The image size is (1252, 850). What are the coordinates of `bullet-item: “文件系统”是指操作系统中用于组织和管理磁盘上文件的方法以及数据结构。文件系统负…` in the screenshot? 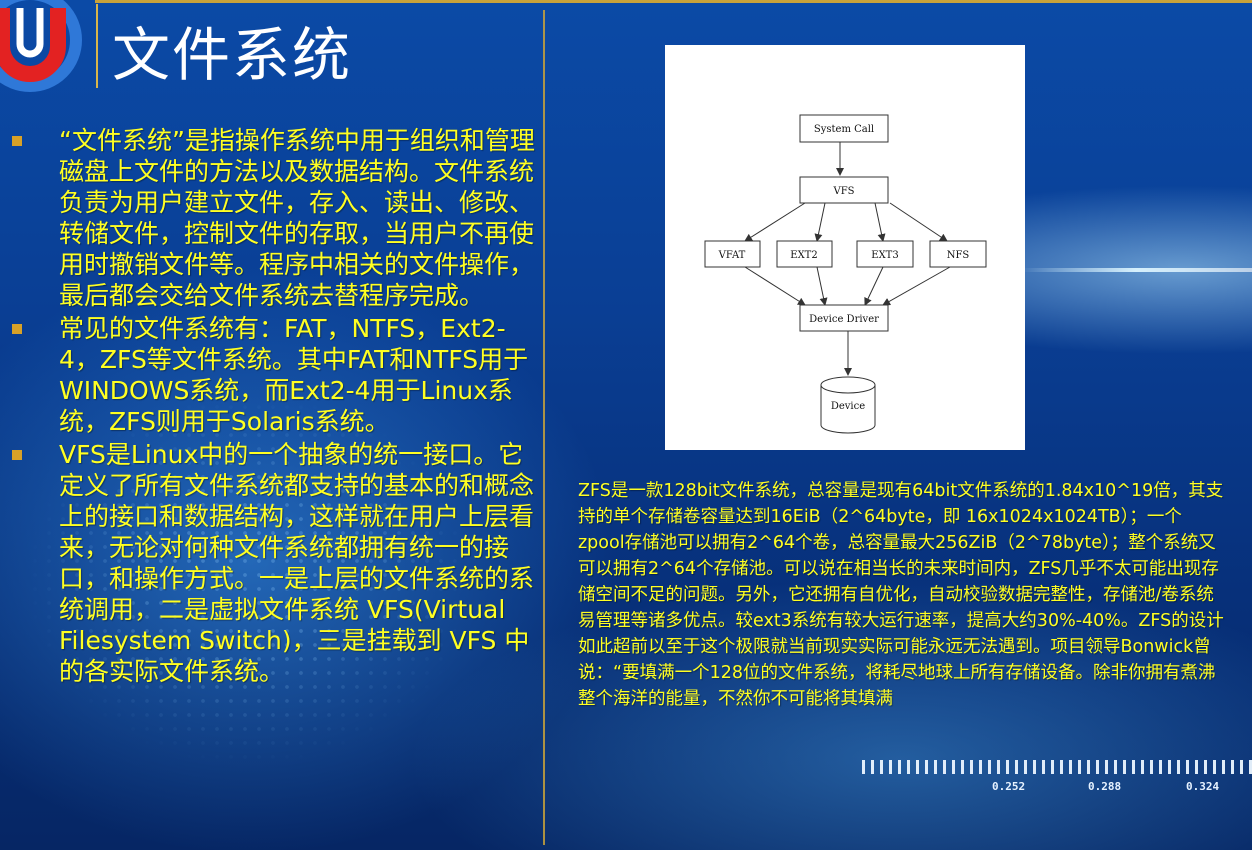 It's located at (272, 218).